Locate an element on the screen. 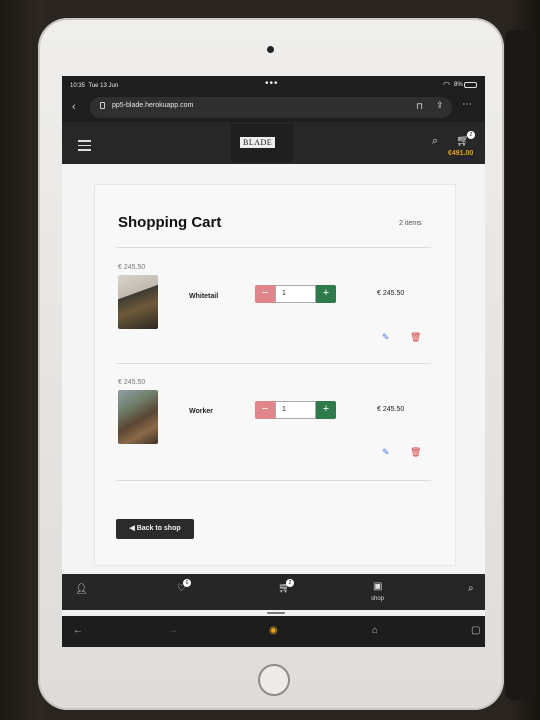 This screenshot has height=720, width=540. status-bar: 10:35 Tue 13 Jun ••• ◠ 8% is located at coordinates (273, 85).